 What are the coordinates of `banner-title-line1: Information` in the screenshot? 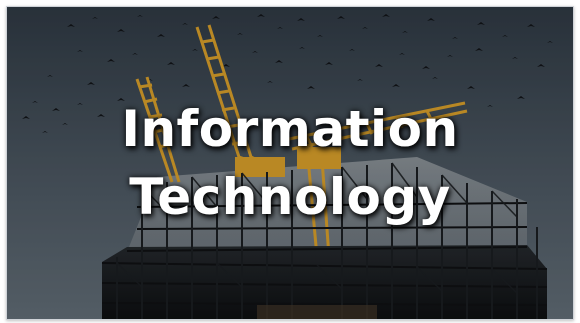 It's located at (290, 129).